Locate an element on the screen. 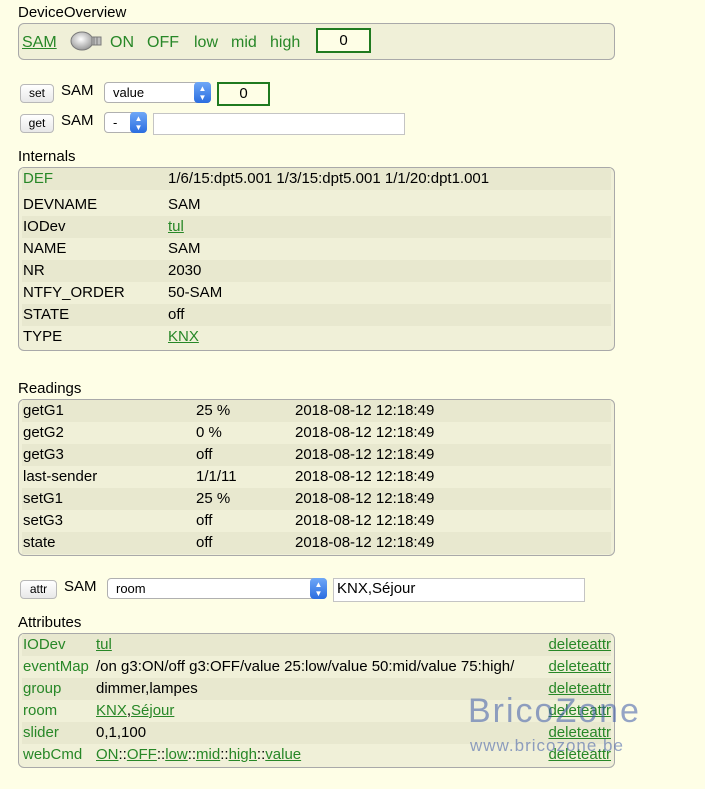 Image resolution: width=705 pixels, height=789 pixels. room-link-sejour: Séjour is located at coordinates (152, 710).